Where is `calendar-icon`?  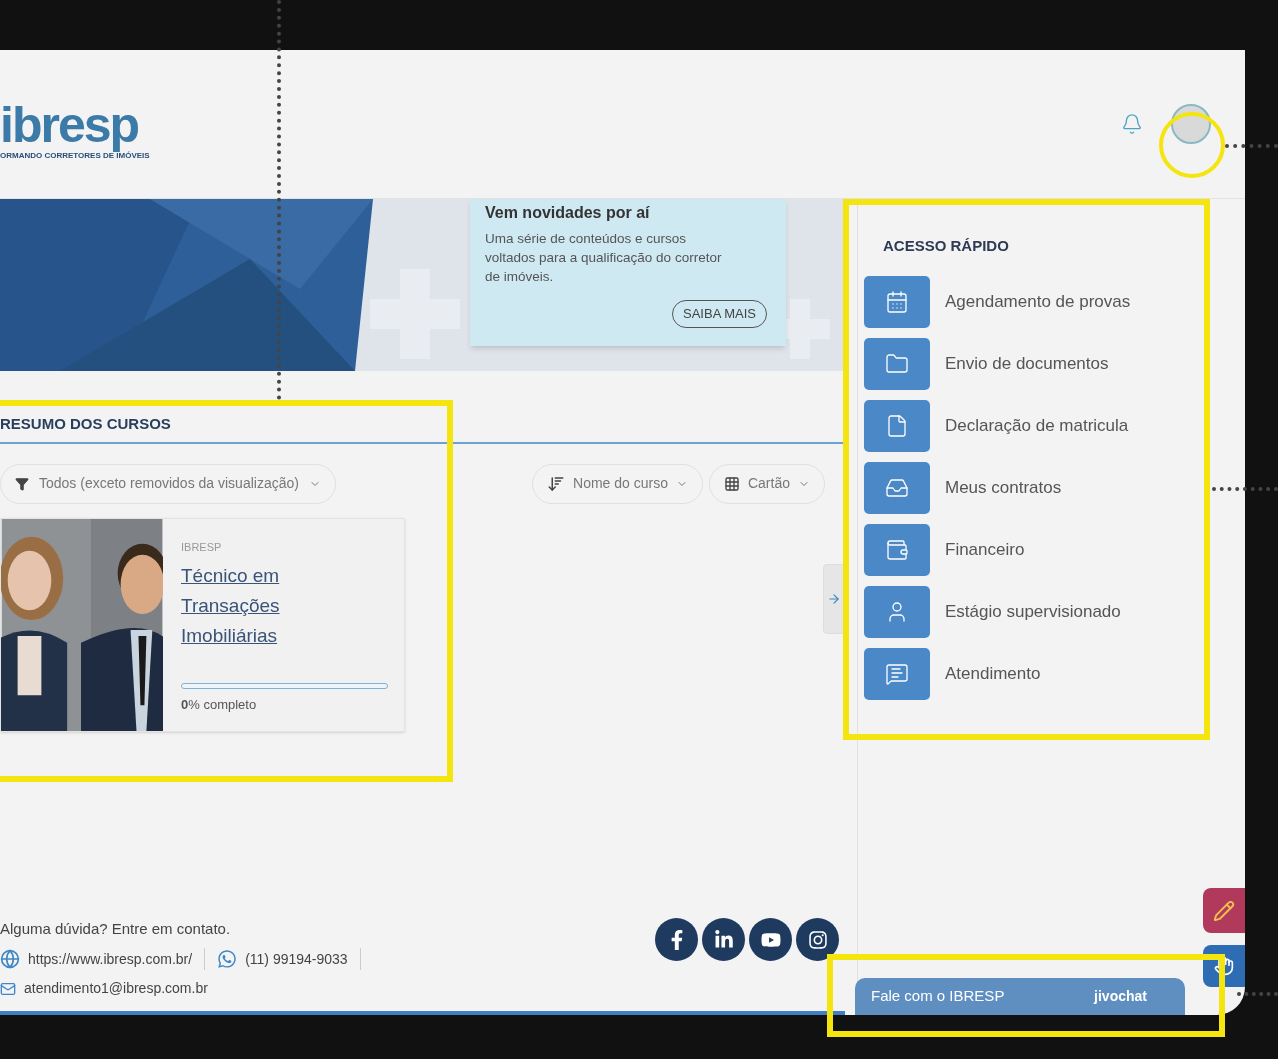 calendar-icon is located at coordinates (897, 301).